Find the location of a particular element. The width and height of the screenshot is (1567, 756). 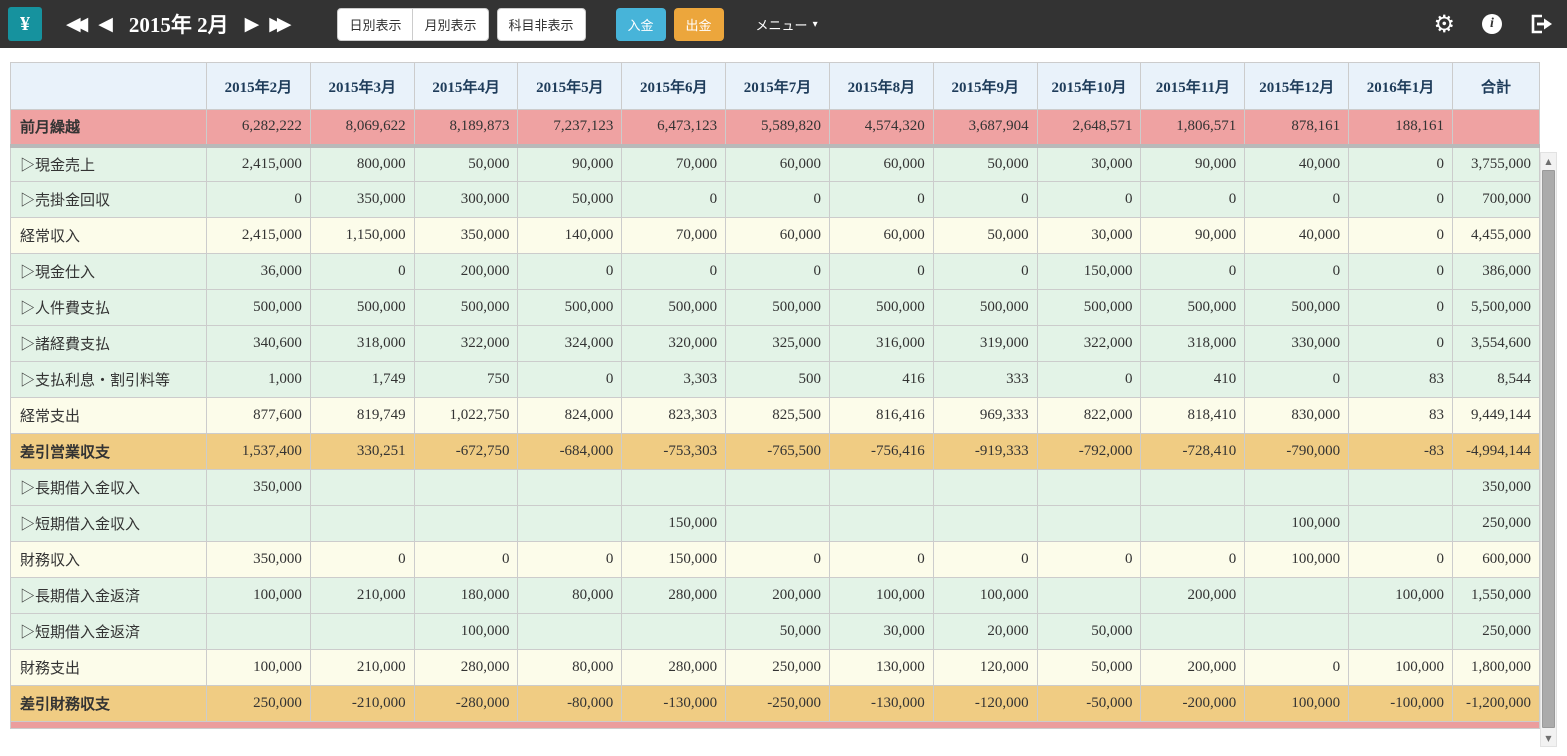

cell: 500 is located at coordinates (777, 379).